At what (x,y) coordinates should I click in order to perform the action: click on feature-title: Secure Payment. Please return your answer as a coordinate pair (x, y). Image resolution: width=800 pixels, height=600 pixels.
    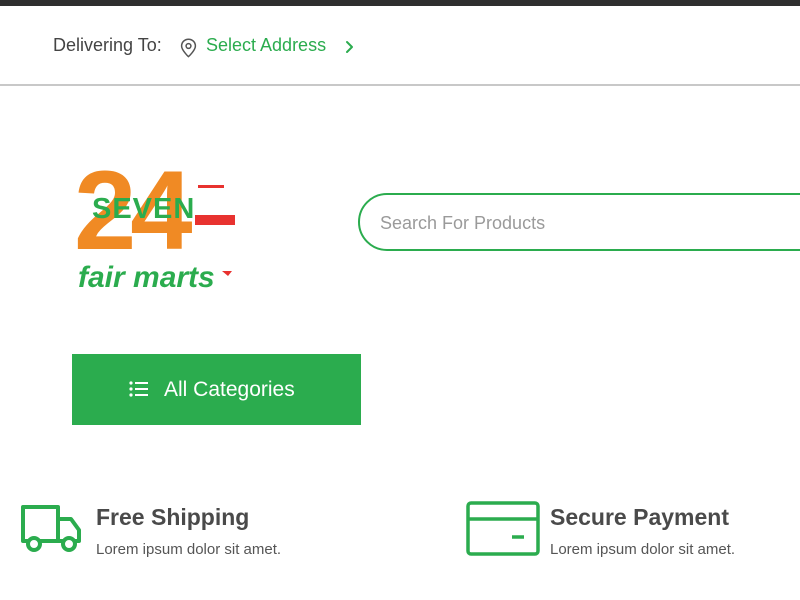
    Looking at the image, I should click on (639, 517).